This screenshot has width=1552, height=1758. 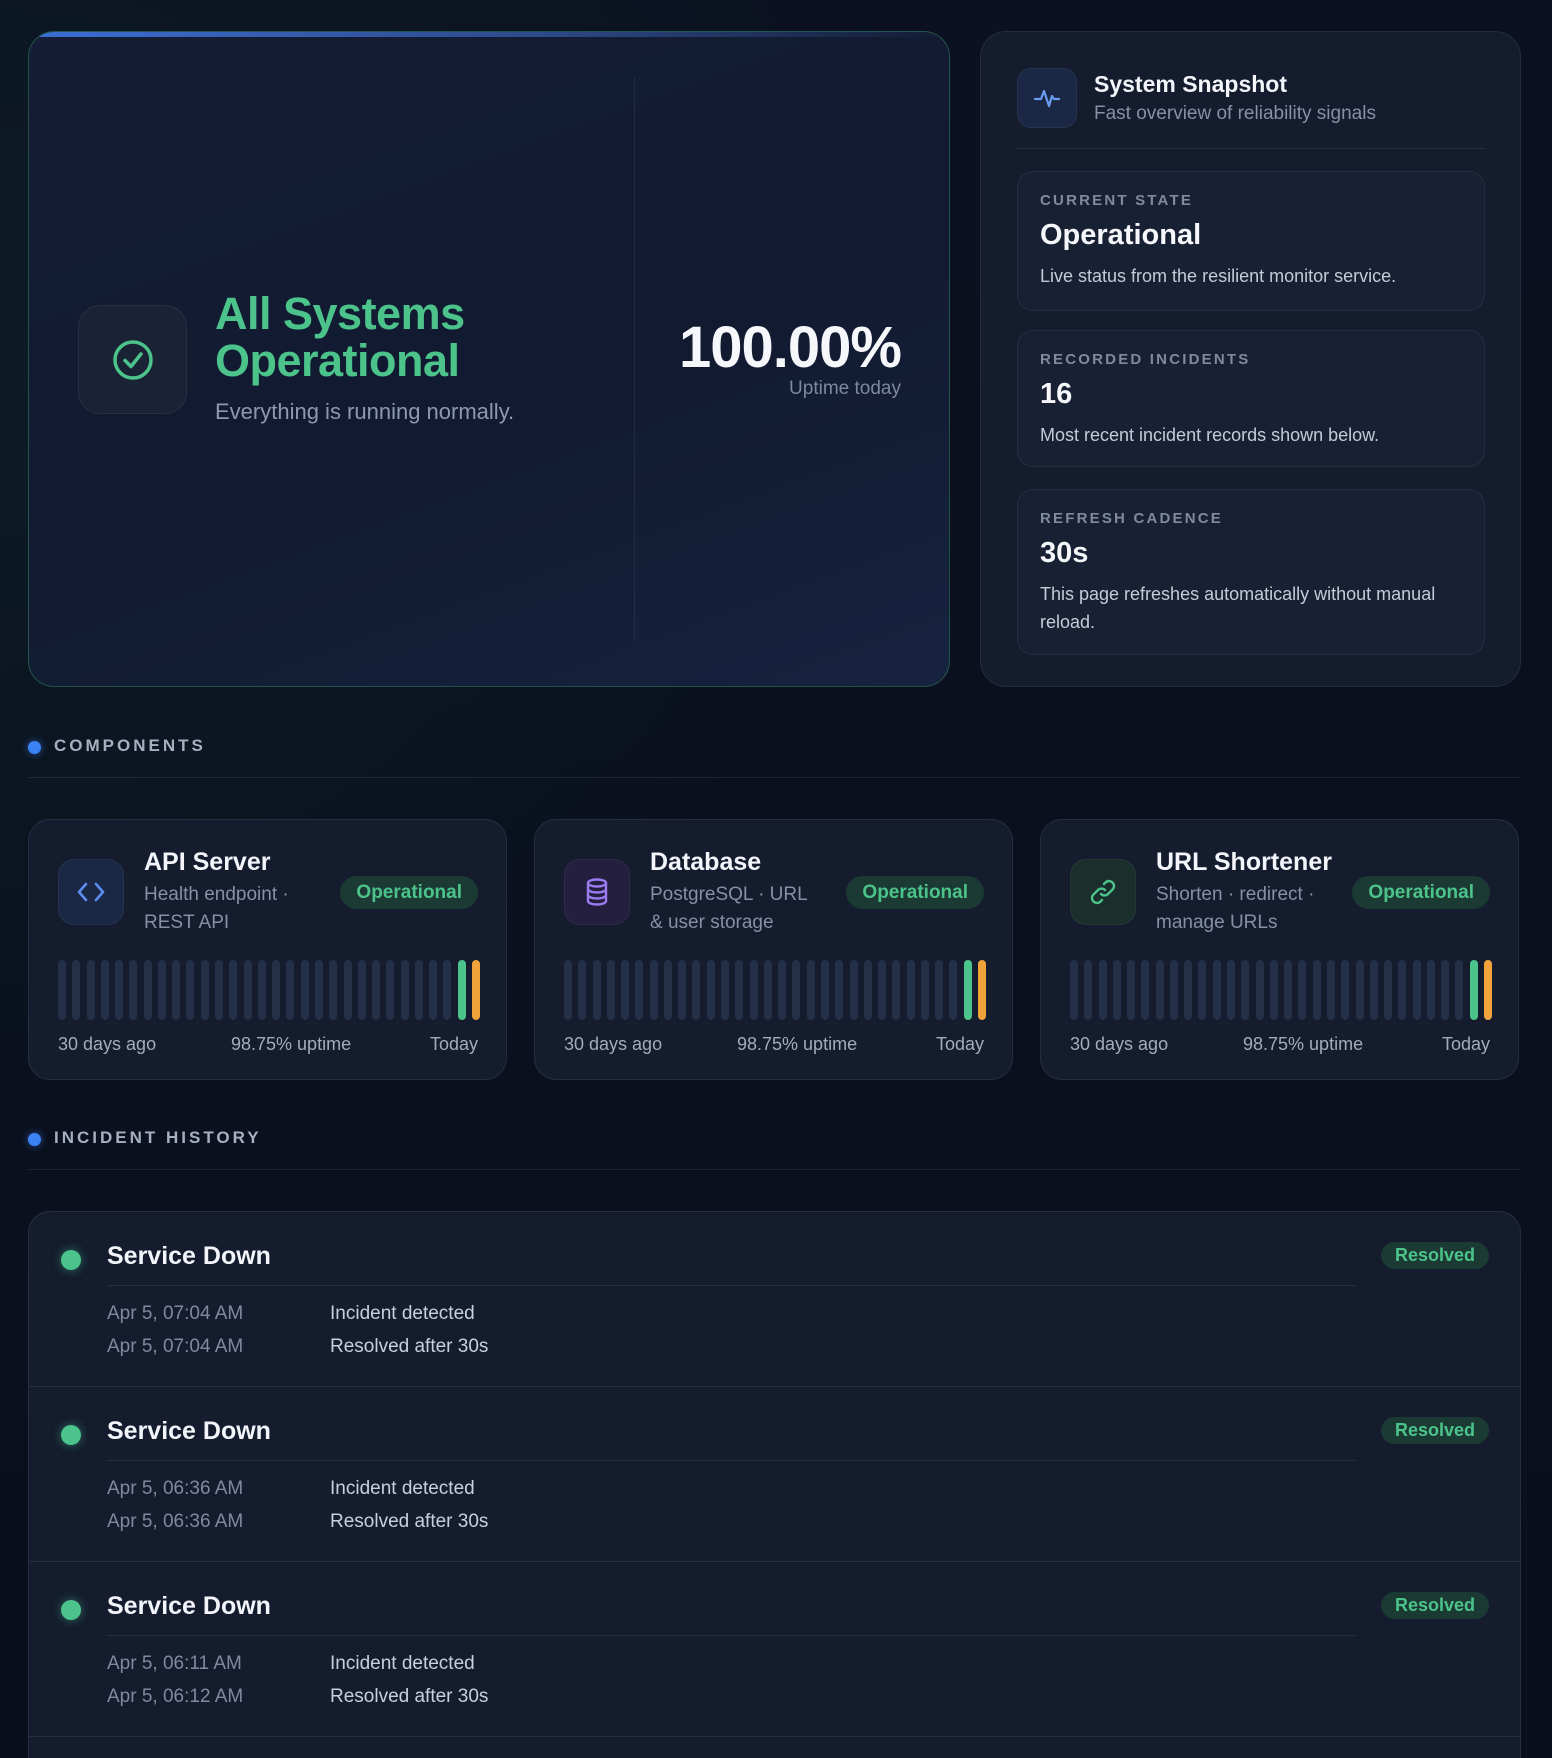 I want to click on overall-status-title: All Systems Operational, so click(x=340, y=337).